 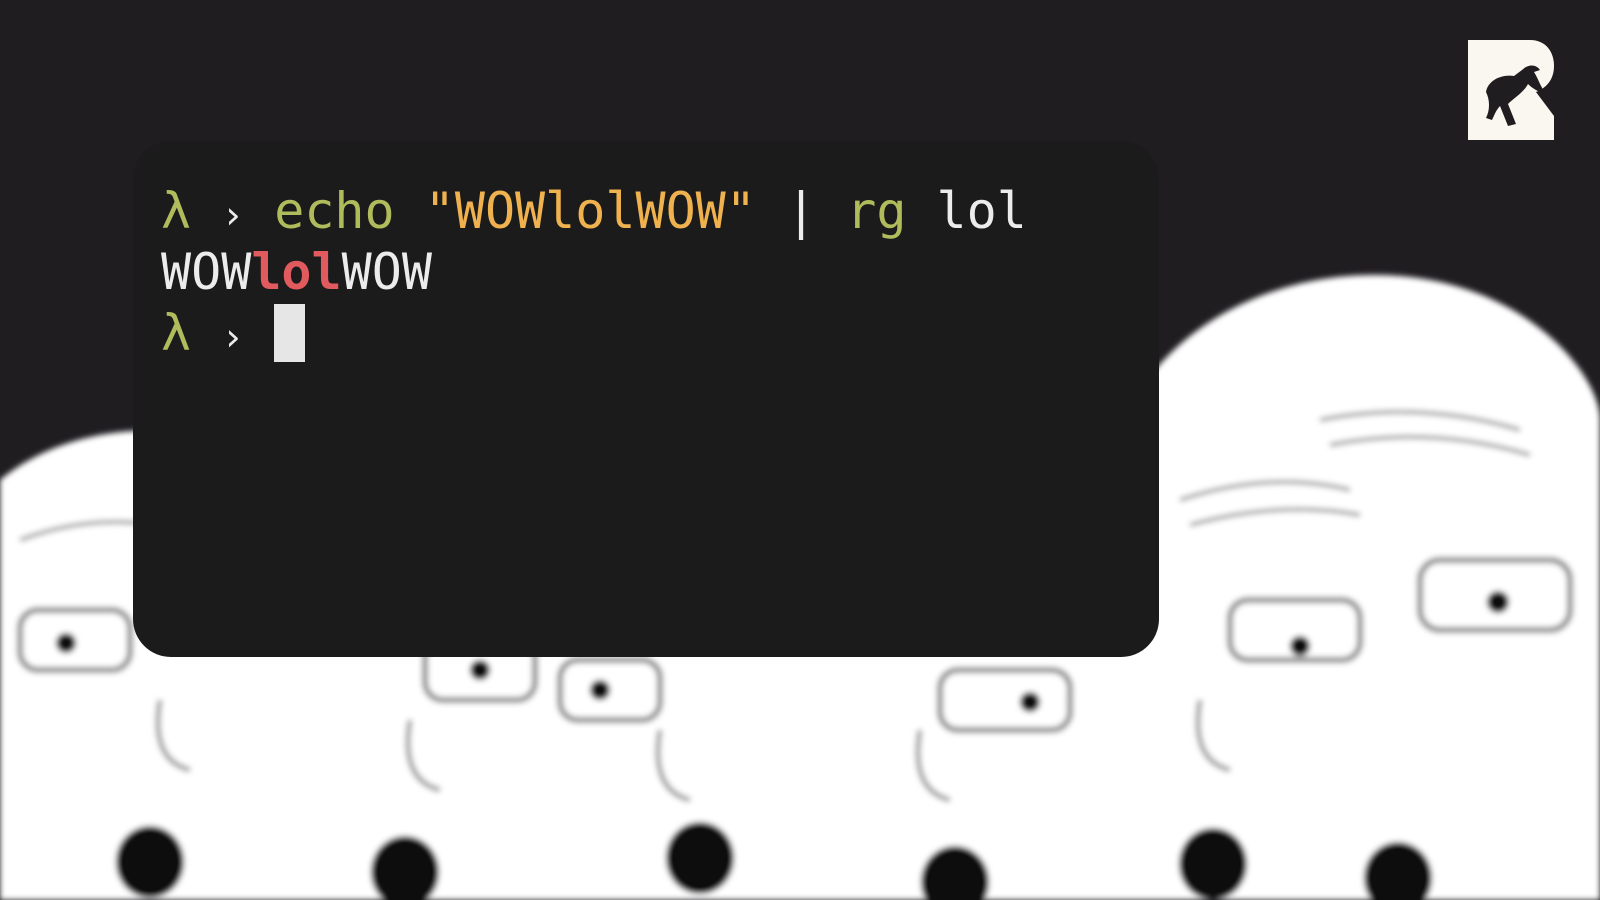 What do you see at coordinates (876, 211) in the screenshot?
I see `command-rg: rg` at bounding box center [876, 211].